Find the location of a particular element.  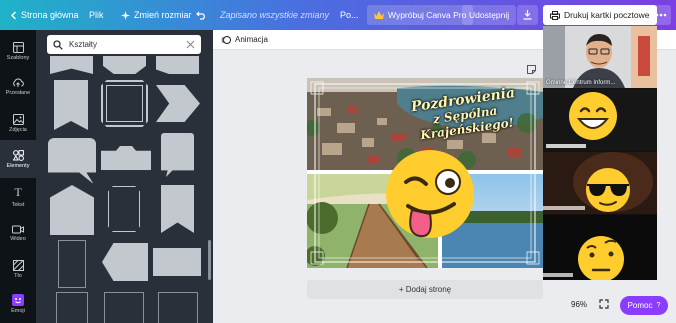

shape-square-outline-c is located at coordinates (178, 307).